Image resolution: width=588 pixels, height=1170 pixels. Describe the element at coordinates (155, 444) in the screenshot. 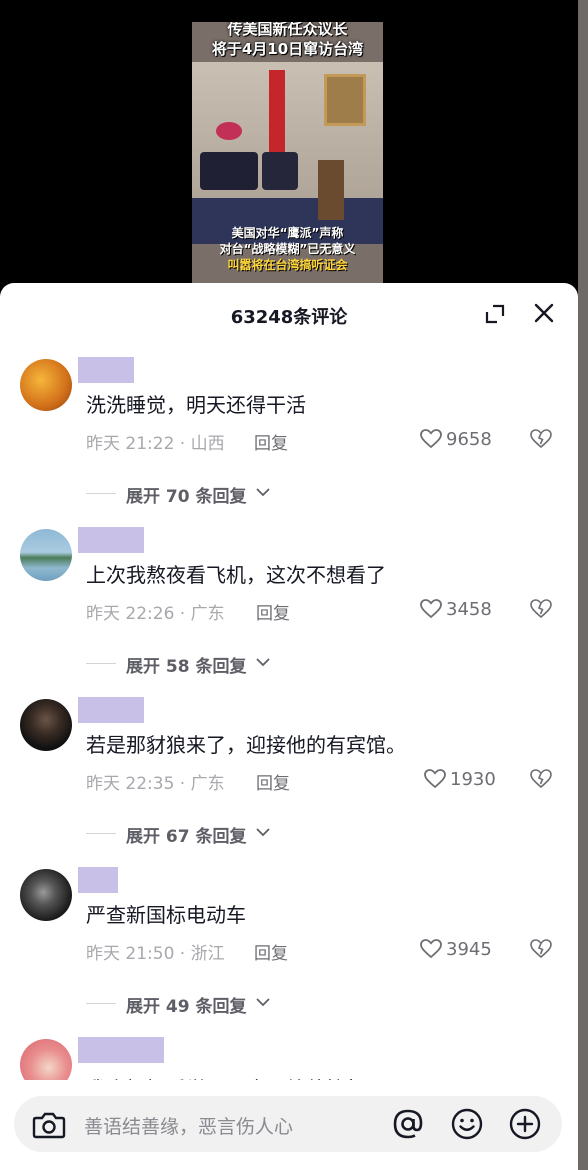

I see `comment-meta: 昨天 21:22 · 山西` at that location.